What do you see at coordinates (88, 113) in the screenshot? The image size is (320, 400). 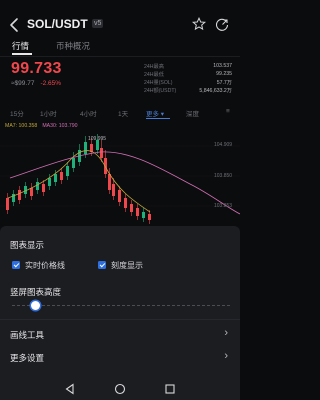 I see `interval-4h: 4小时` at bounding box center [88, 113].